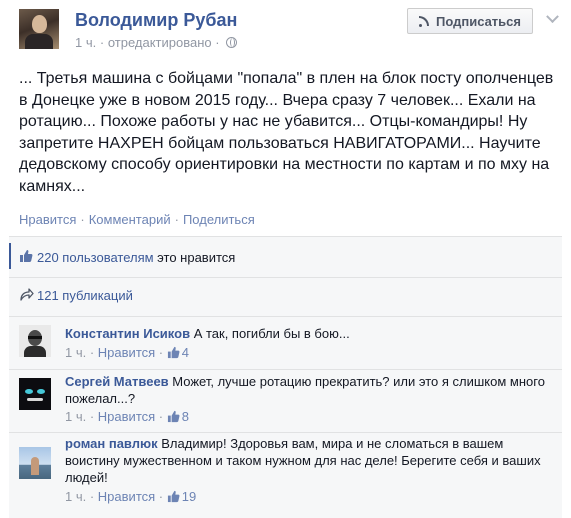 The image size is (571, 518). I want to click on comment-like-count: 8, so click(185, 416).